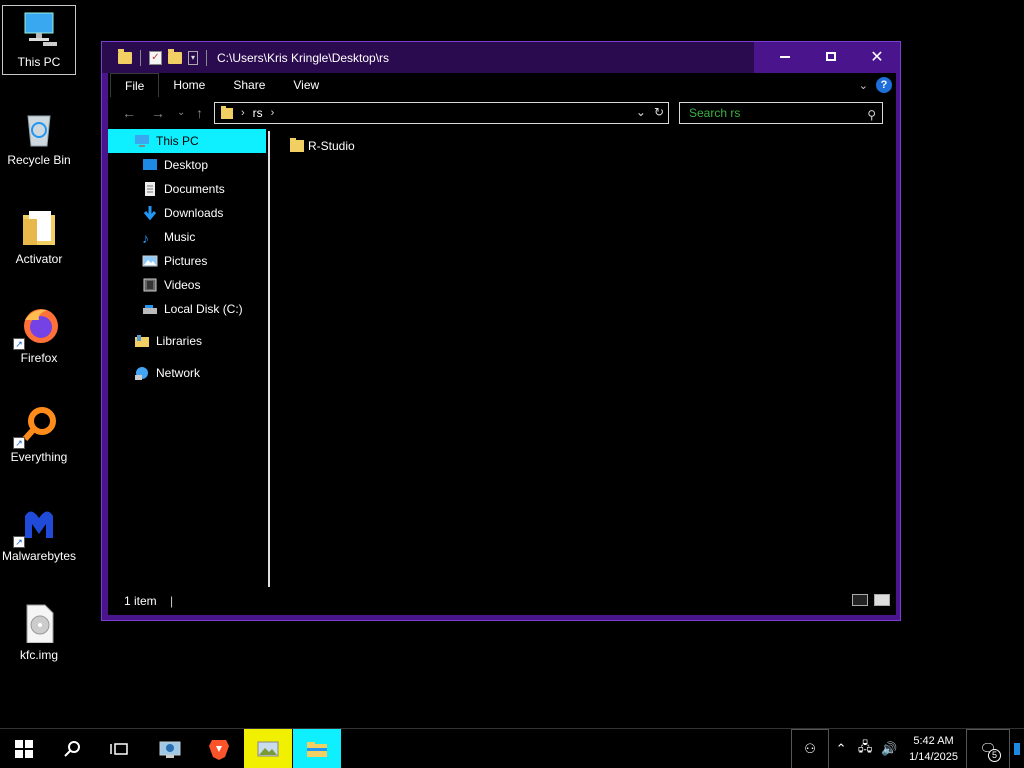 This screenshot has height=768, width=1024. Describe the element at coordinates (150, 285) in the screenshot. I see `film-icon` at that location.